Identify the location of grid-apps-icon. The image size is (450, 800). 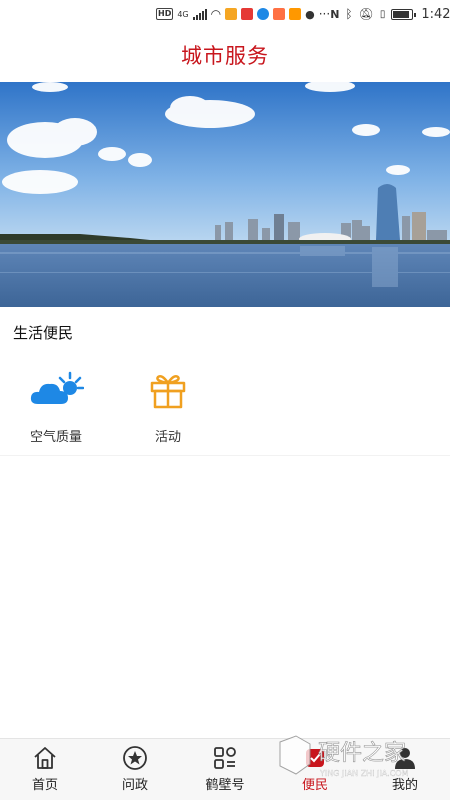
(225, 758).